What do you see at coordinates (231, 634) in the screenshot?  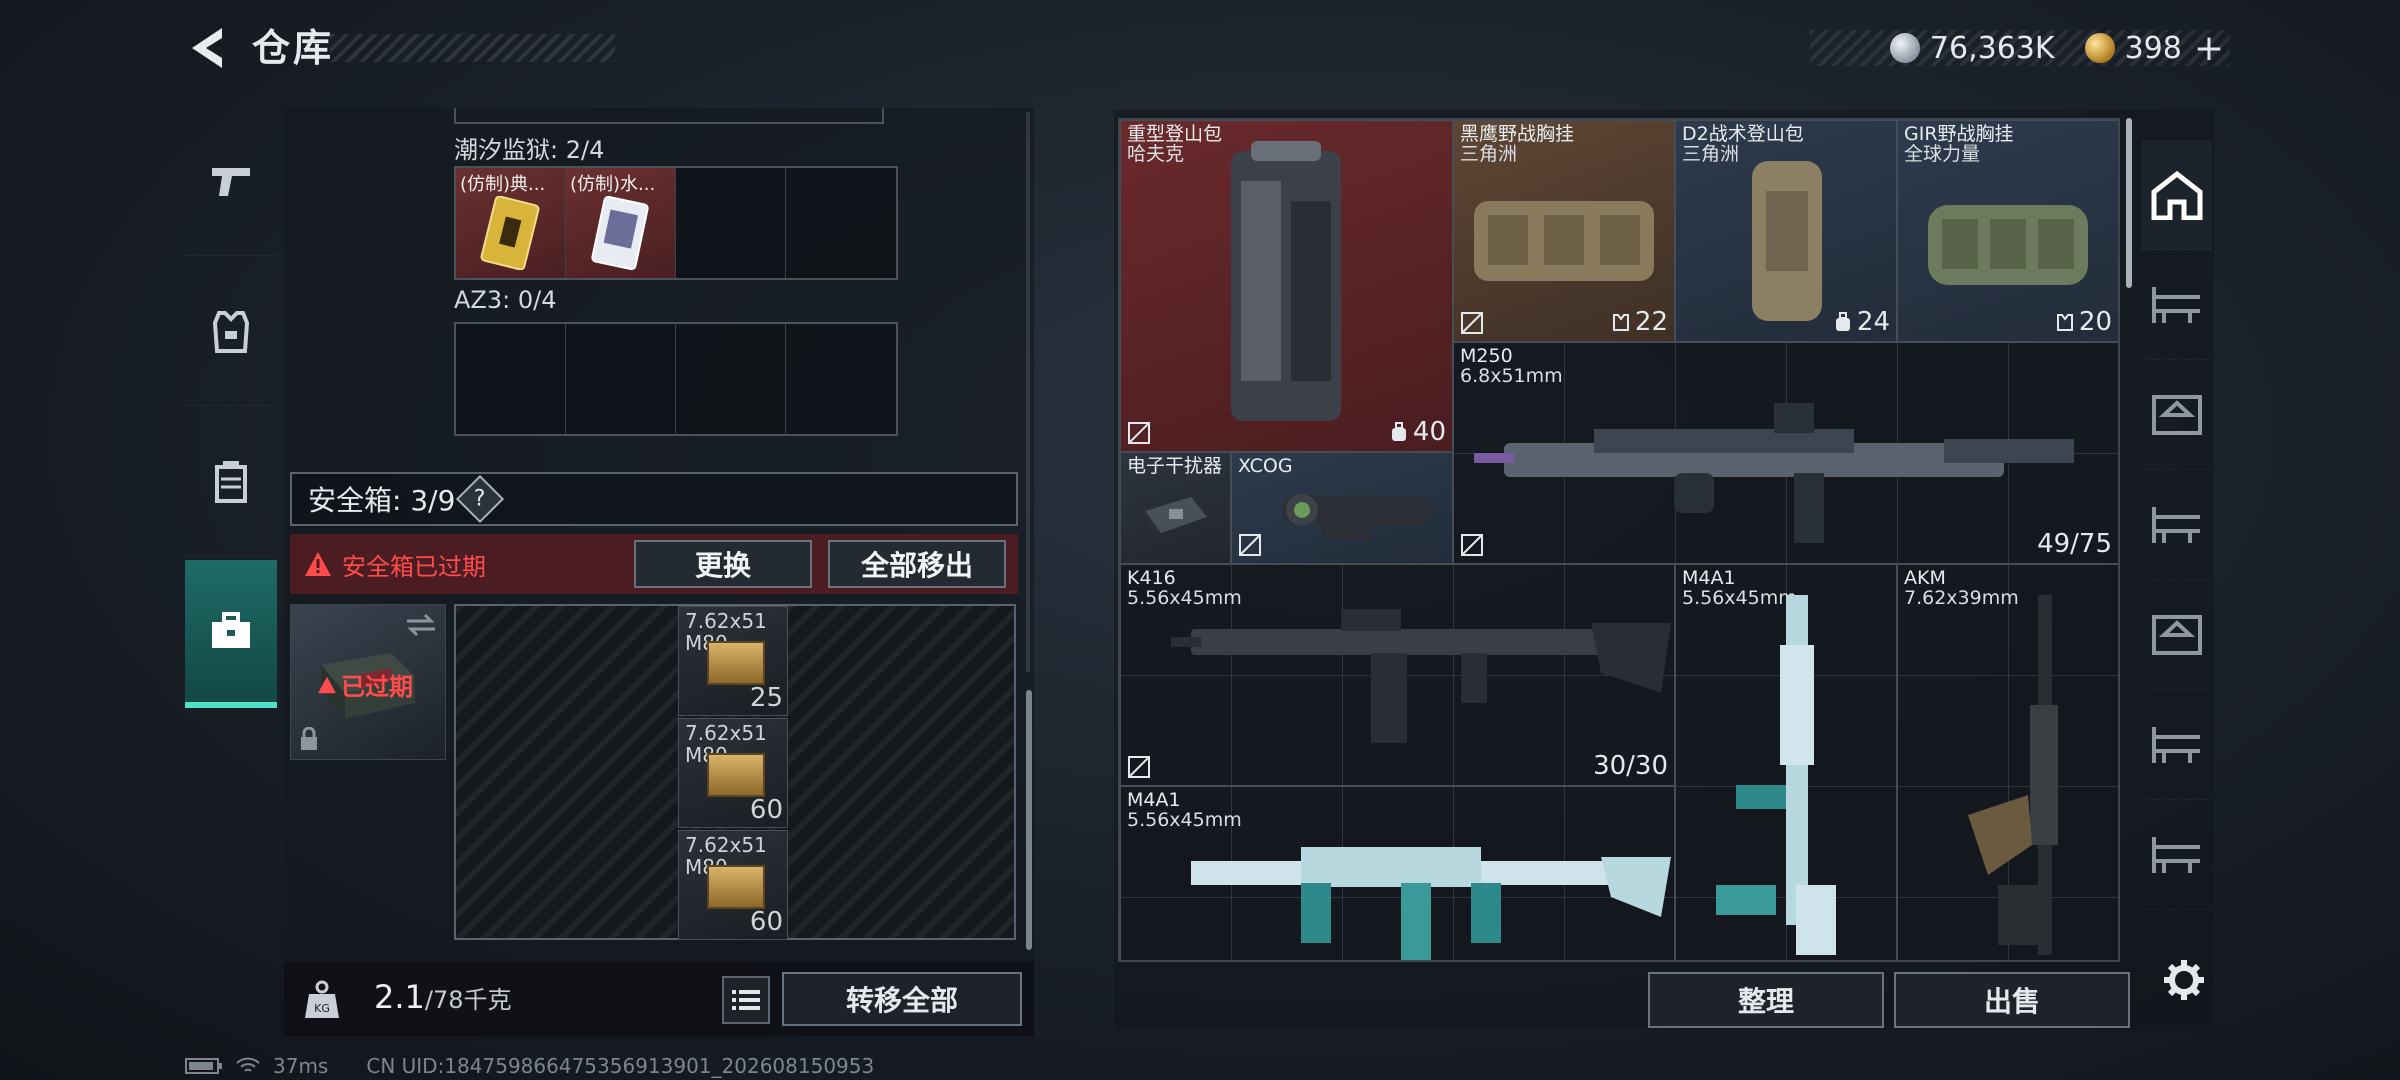 I see `tab-safebox` at bounding box center [231, 634].